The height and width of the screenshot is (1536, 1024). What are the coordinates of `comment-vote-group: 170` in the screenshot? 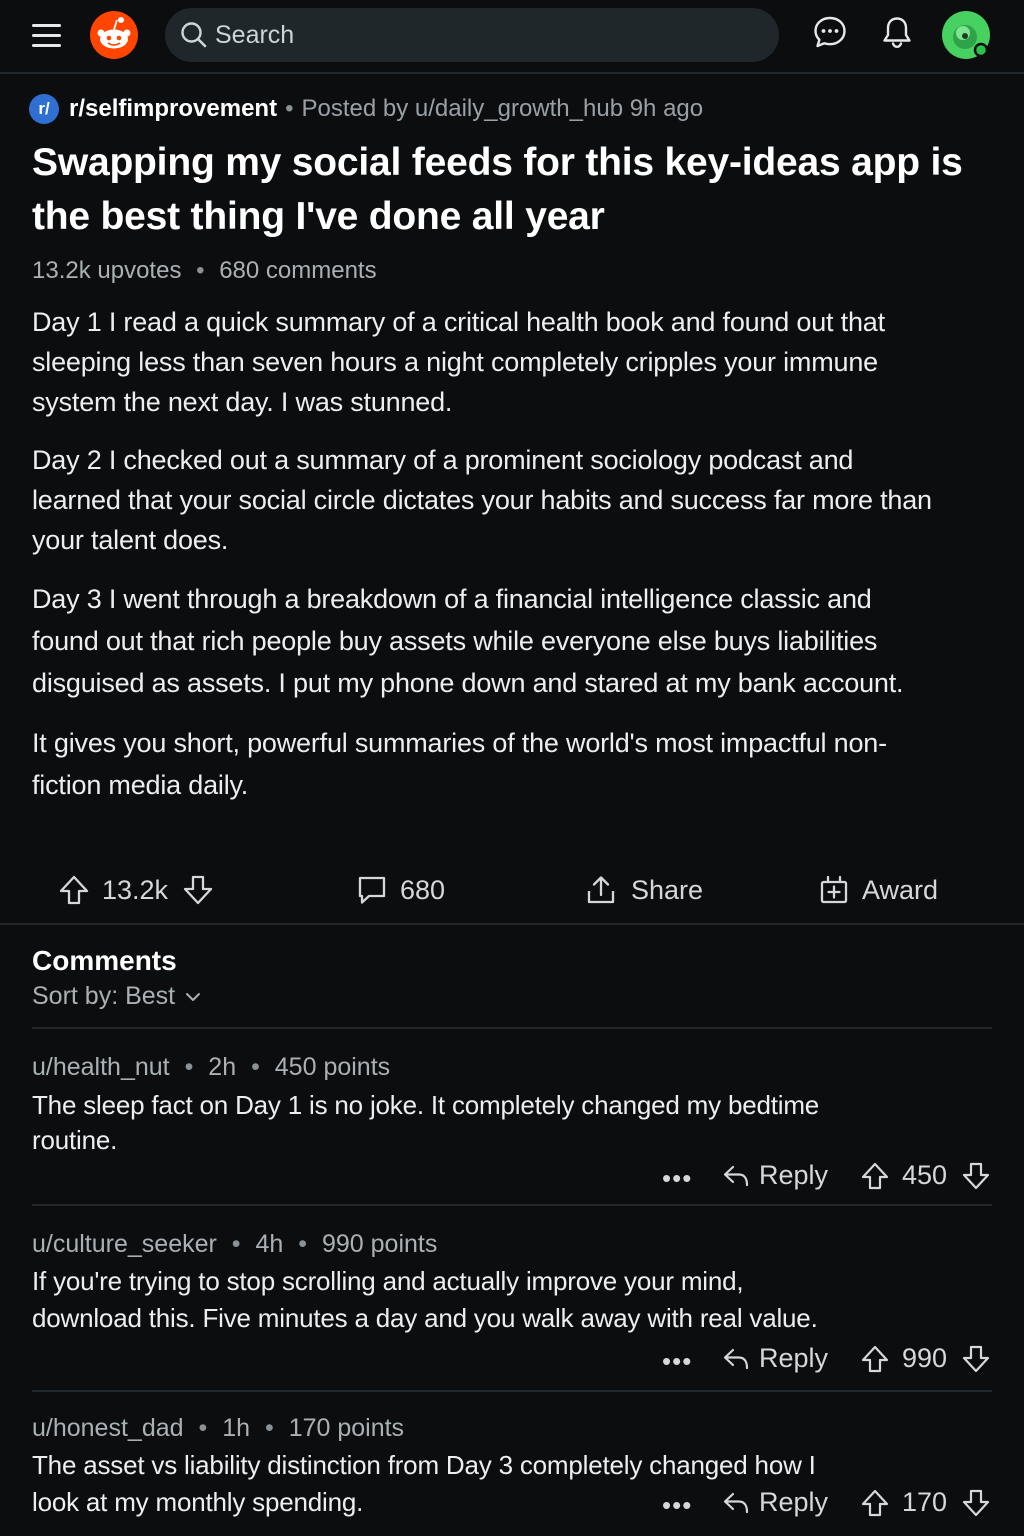 It's located at (925, 1502).